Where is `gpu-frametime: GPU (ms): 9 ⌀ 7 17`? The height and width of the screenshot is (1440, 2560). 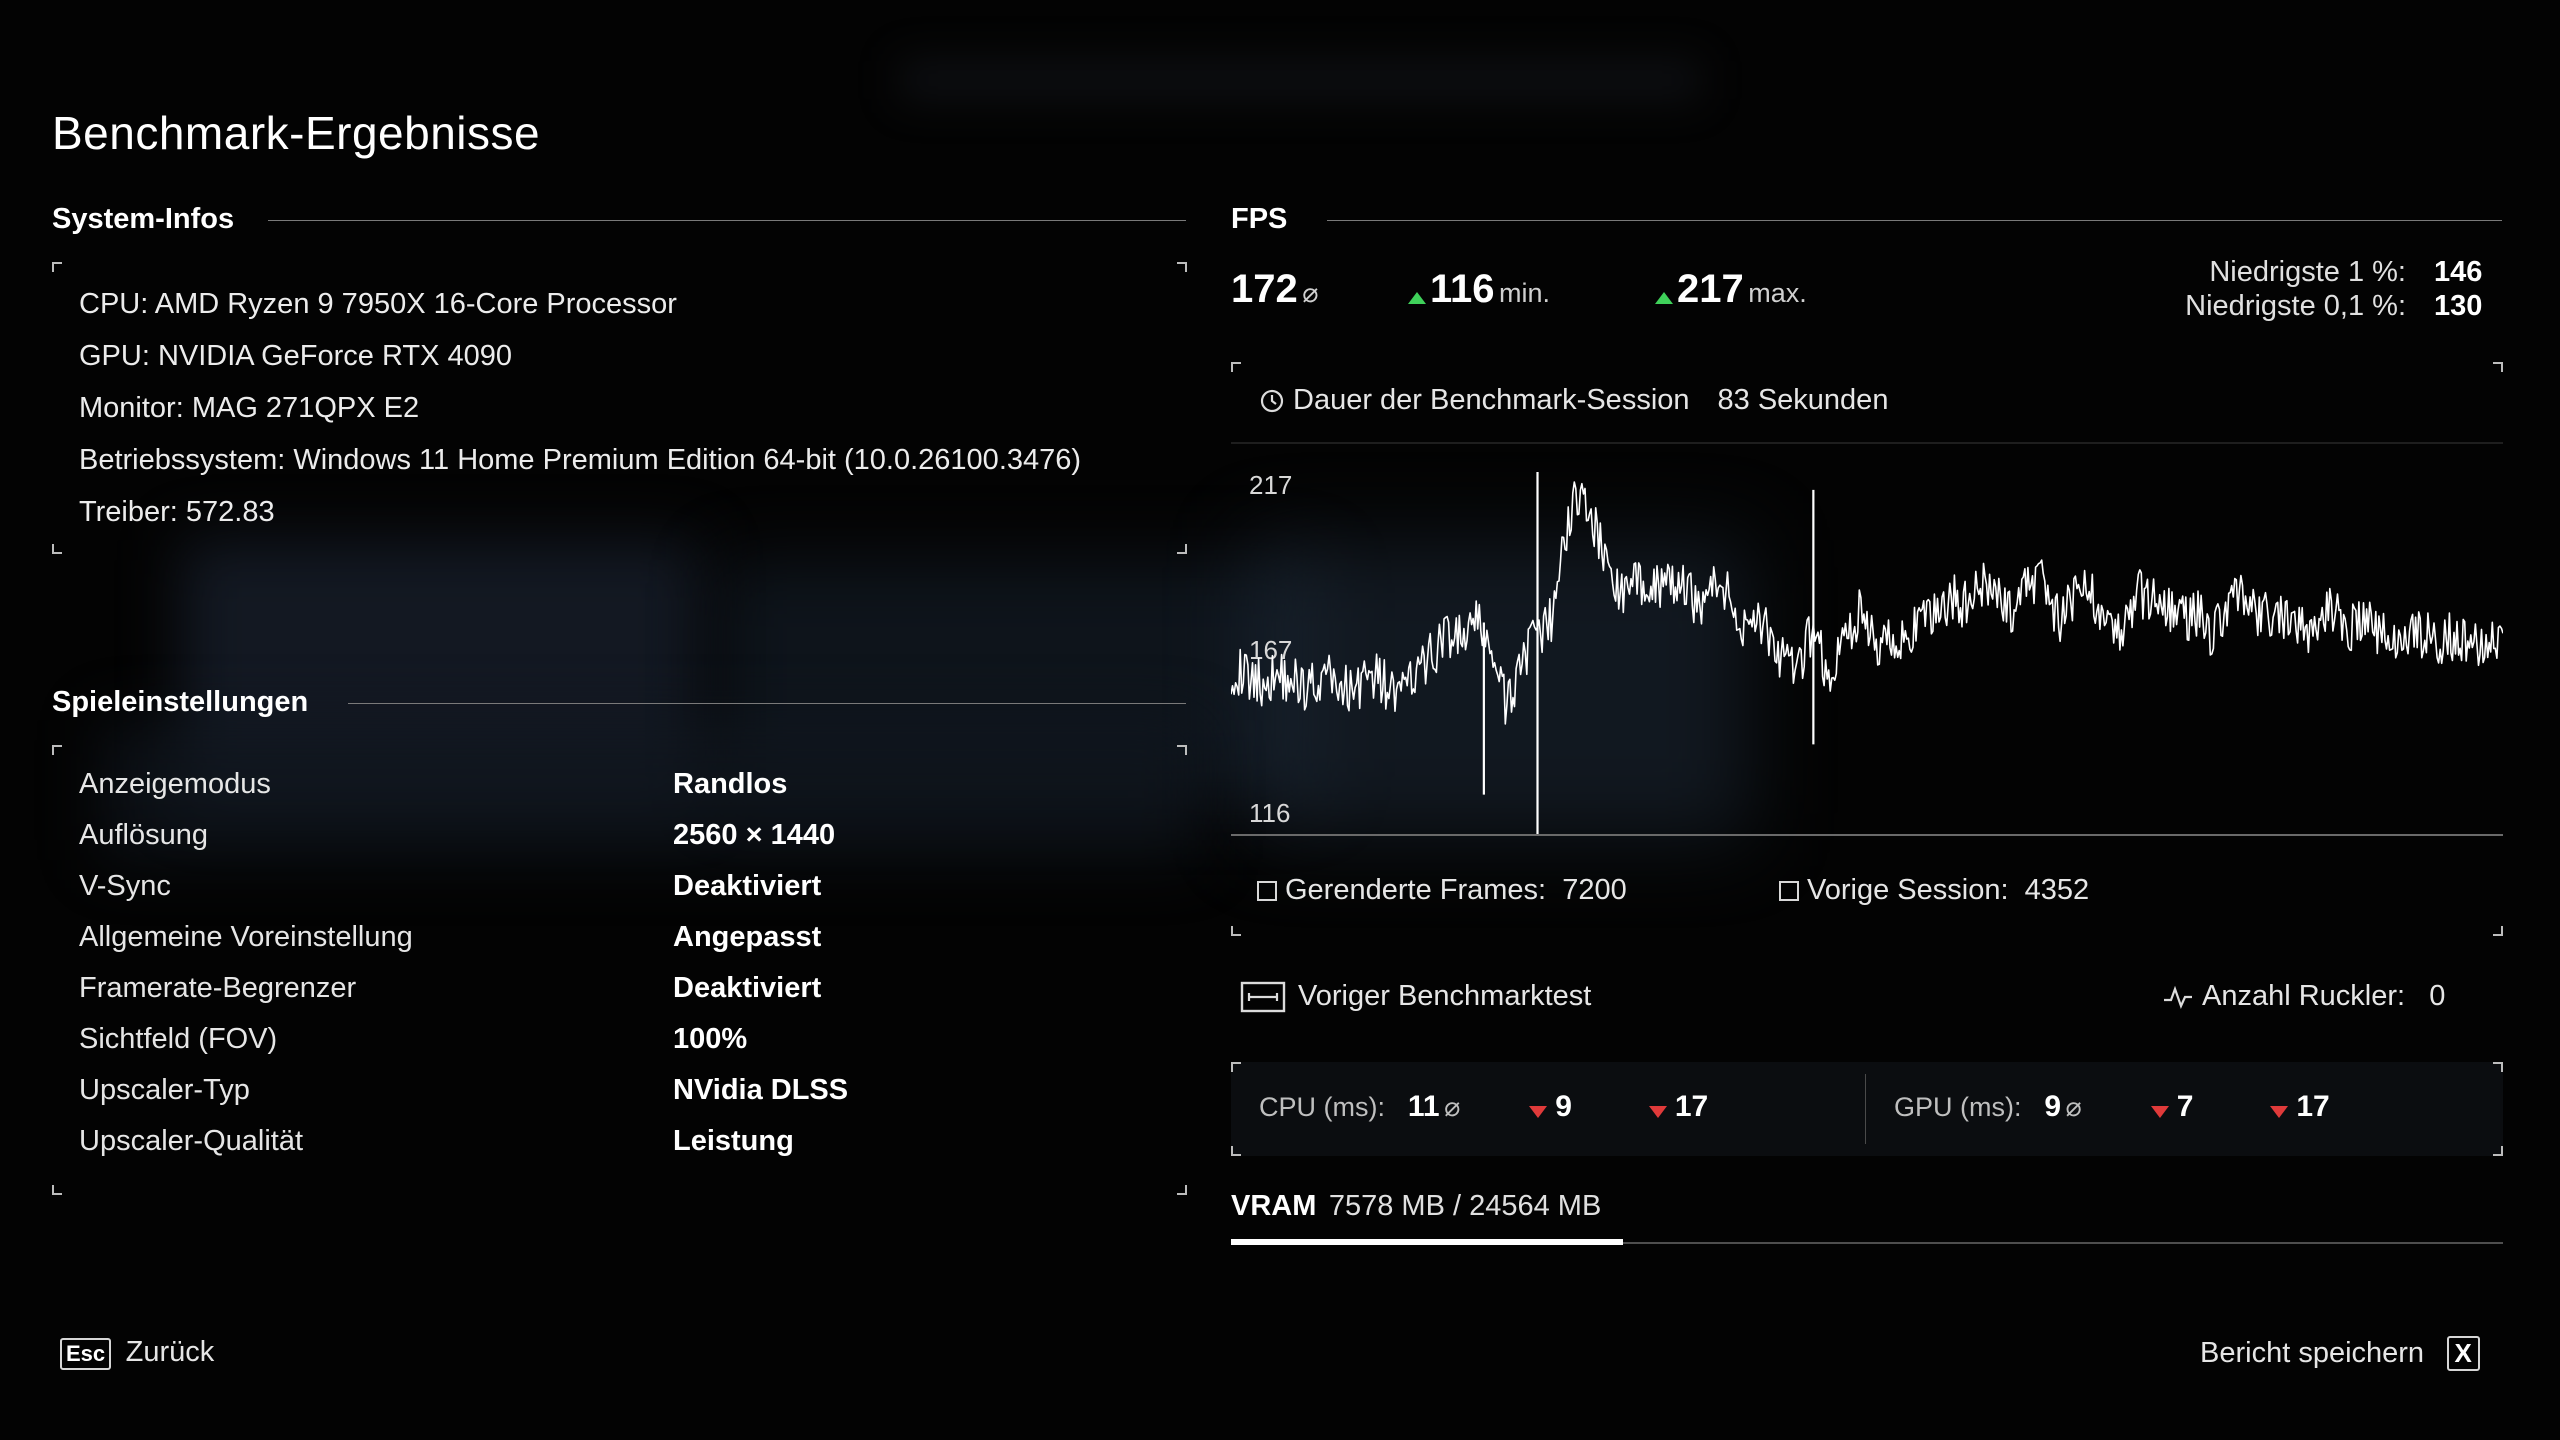 gpu-frametime: GPU (ms): 9 ⌀ 7 17 is located at coordinates (2112, 1107).